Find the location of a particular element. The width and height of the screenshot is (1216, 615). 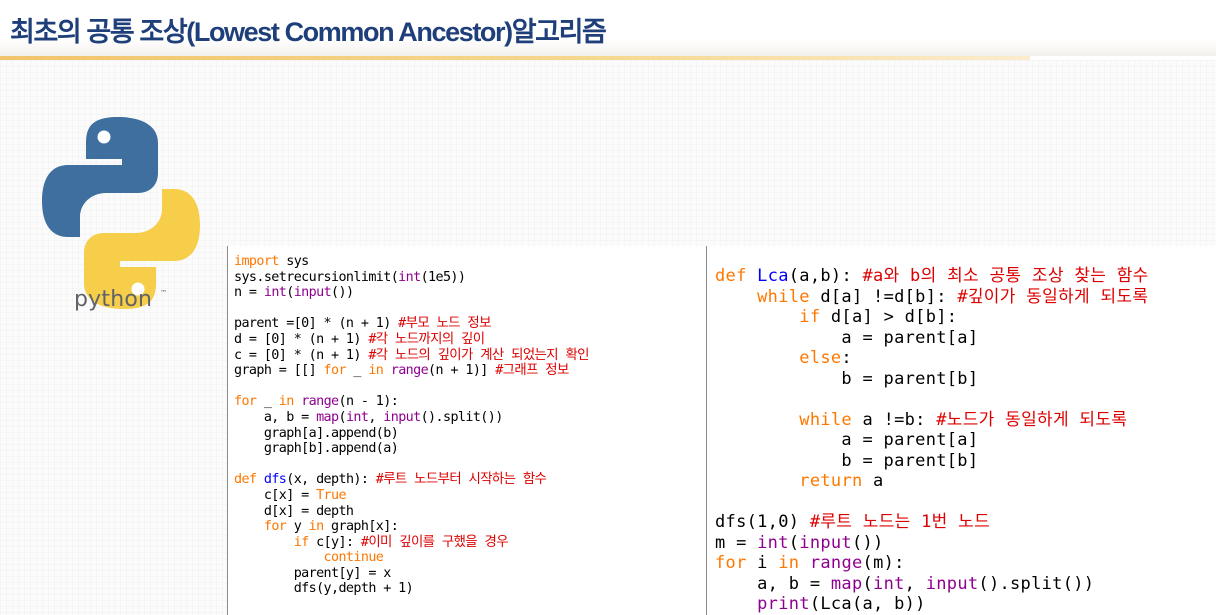

code-token: #각 노드의 깊이가 계산 되었는지 확인 is located at coordinates (478, 355).